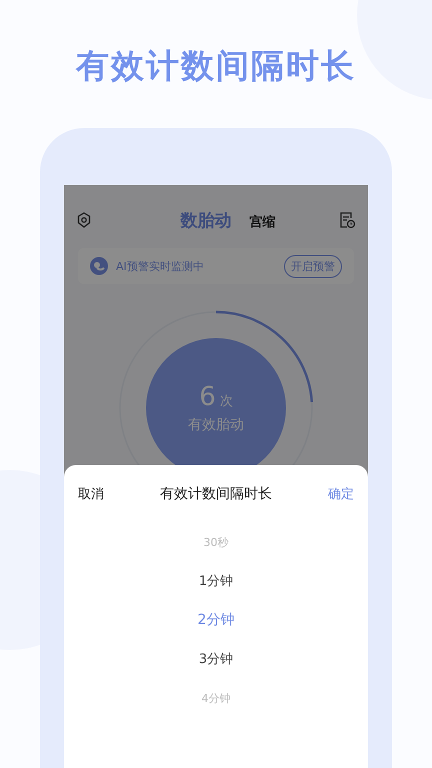 The height and width of the screenshot is (768, 432). I want to click on picker-option: 2分钟, so click(216, 620).